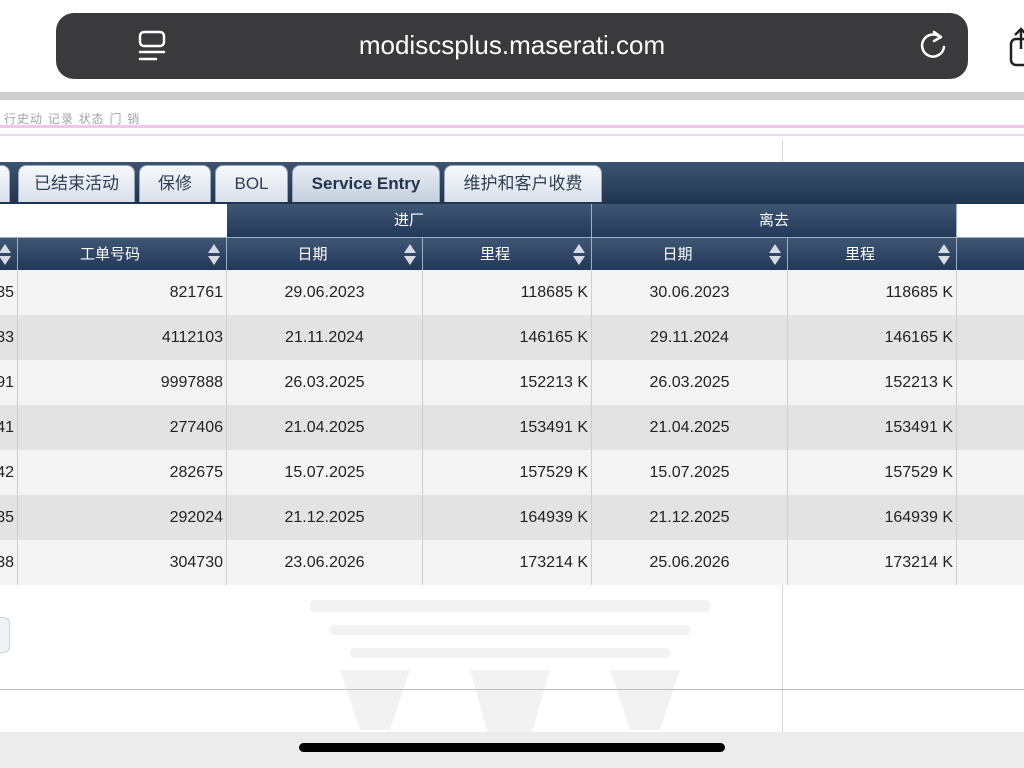 The height and width of the screenshot is (768, 1024). What do you see at coordinates (507, 562) in the screenshot?
I see `entry-mileage-cell: 173214 K` at bounding box center [507, 562].